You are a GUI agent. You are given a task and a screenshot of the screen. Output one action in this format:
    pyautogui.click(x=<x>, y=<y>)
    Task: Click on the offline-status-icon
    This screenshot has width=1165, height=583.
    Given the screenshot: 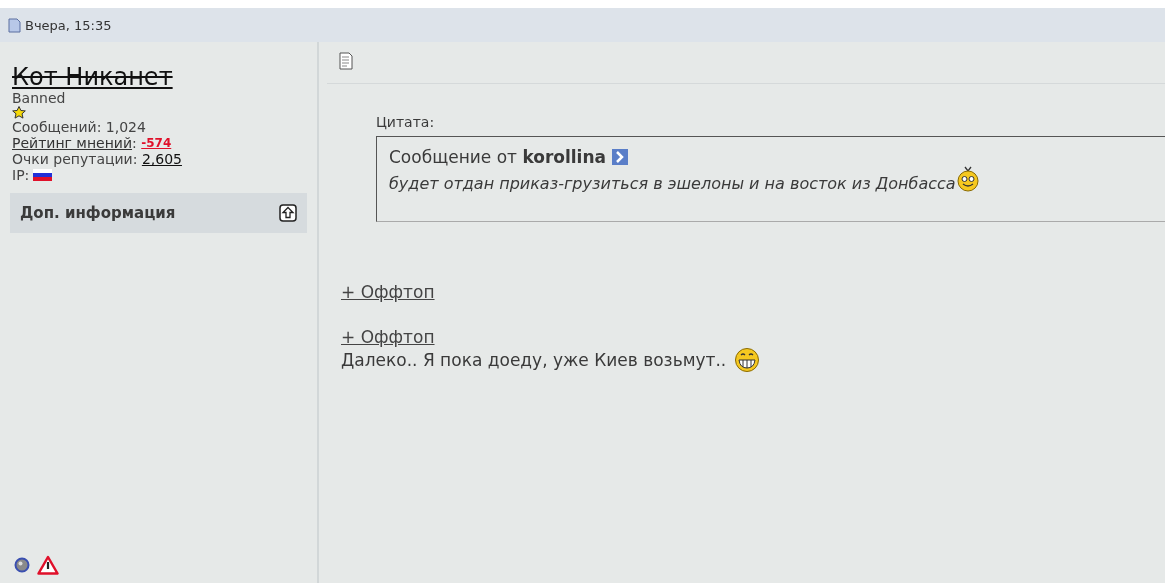 What is the action you would take?
    pyautogui.click(x=22, y=565)
    